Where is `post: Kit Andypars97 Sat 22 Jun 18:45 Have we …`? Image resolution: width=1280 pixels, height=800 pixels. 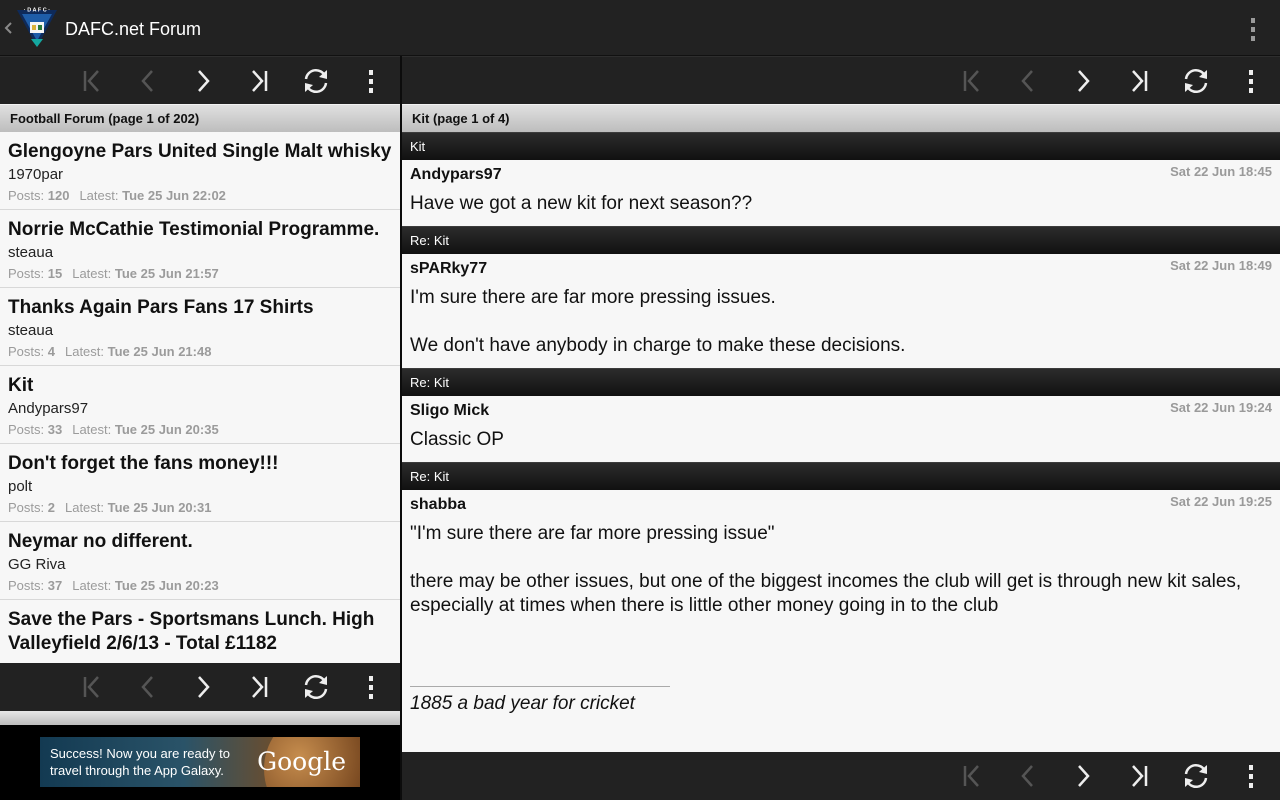
post: Kit Andypars97 Sat 22 Jun 18:45 Have we … is located at coordinates (841, 179).